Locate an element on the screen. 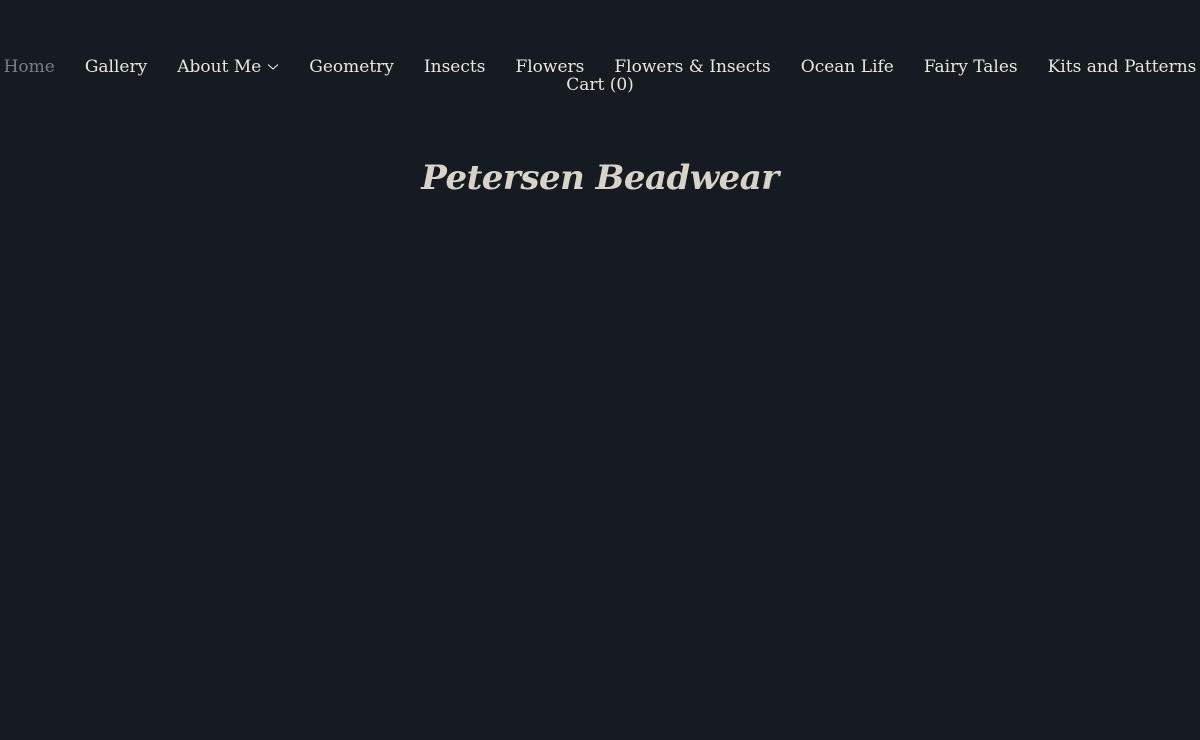 The width and height of the screenshot is (1200, 740). nav-item-flowers: Flowers is located at coordinates (549, 67).